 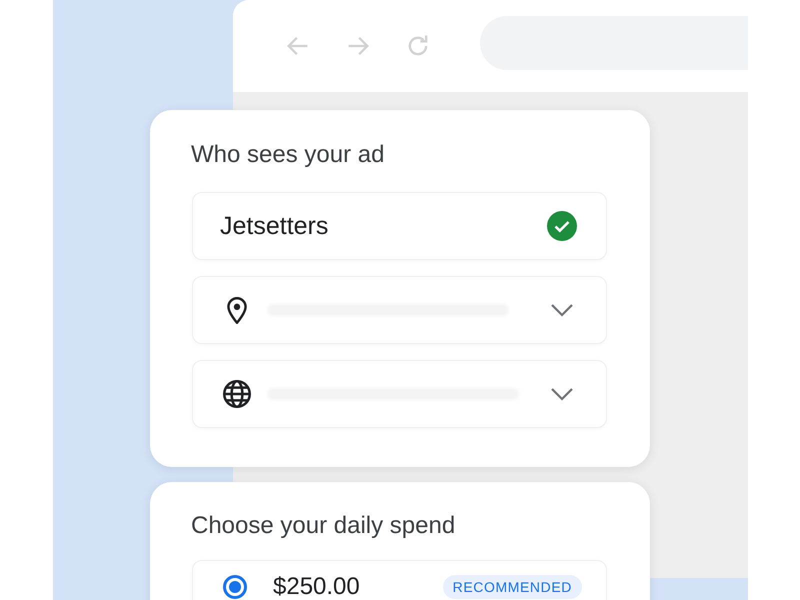 What do you see at coordinates (235, 587) in the screenshot?
I see `radio-button` at bounding box center [235, 587].